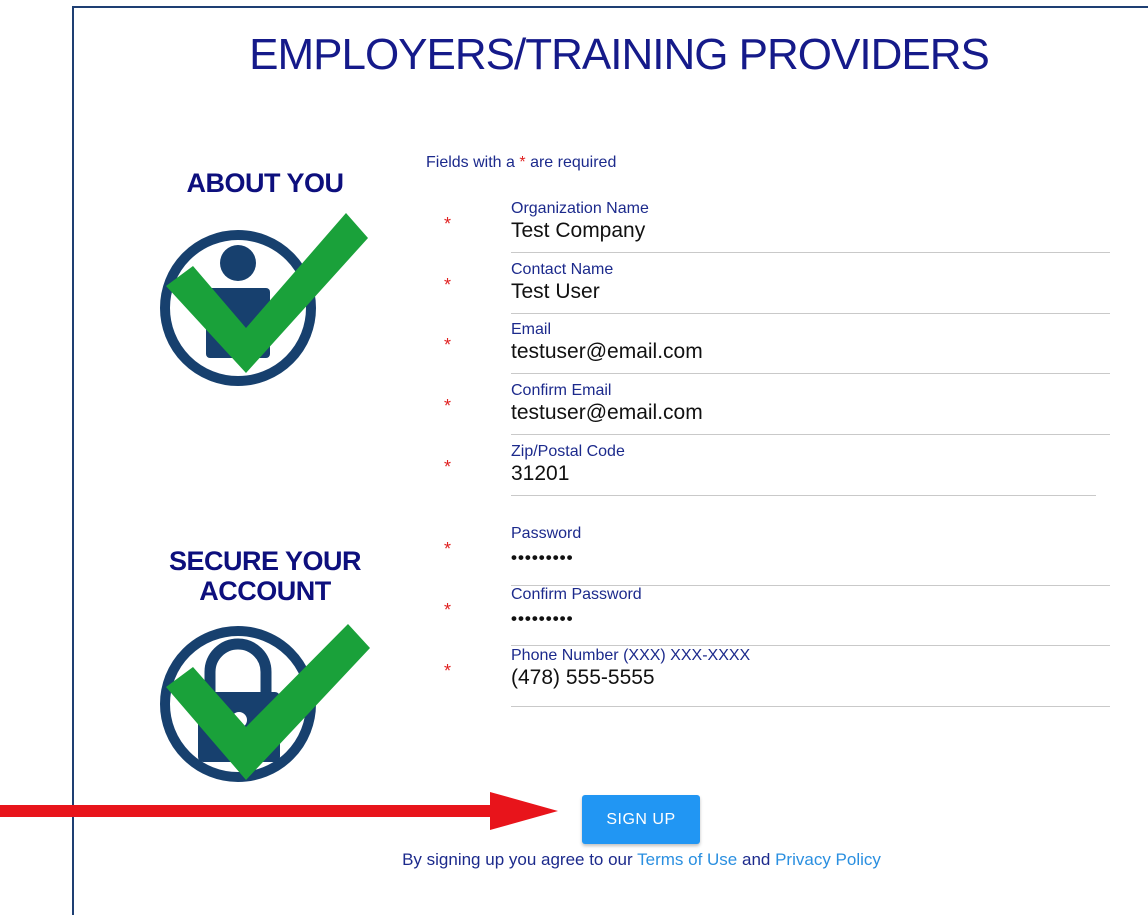 This screenshot has height=915, width=1148. What do you see at coordinates (542, 558) in the screenshot?
I see `password-input: •••••••••` at bounding box center [542, 558].